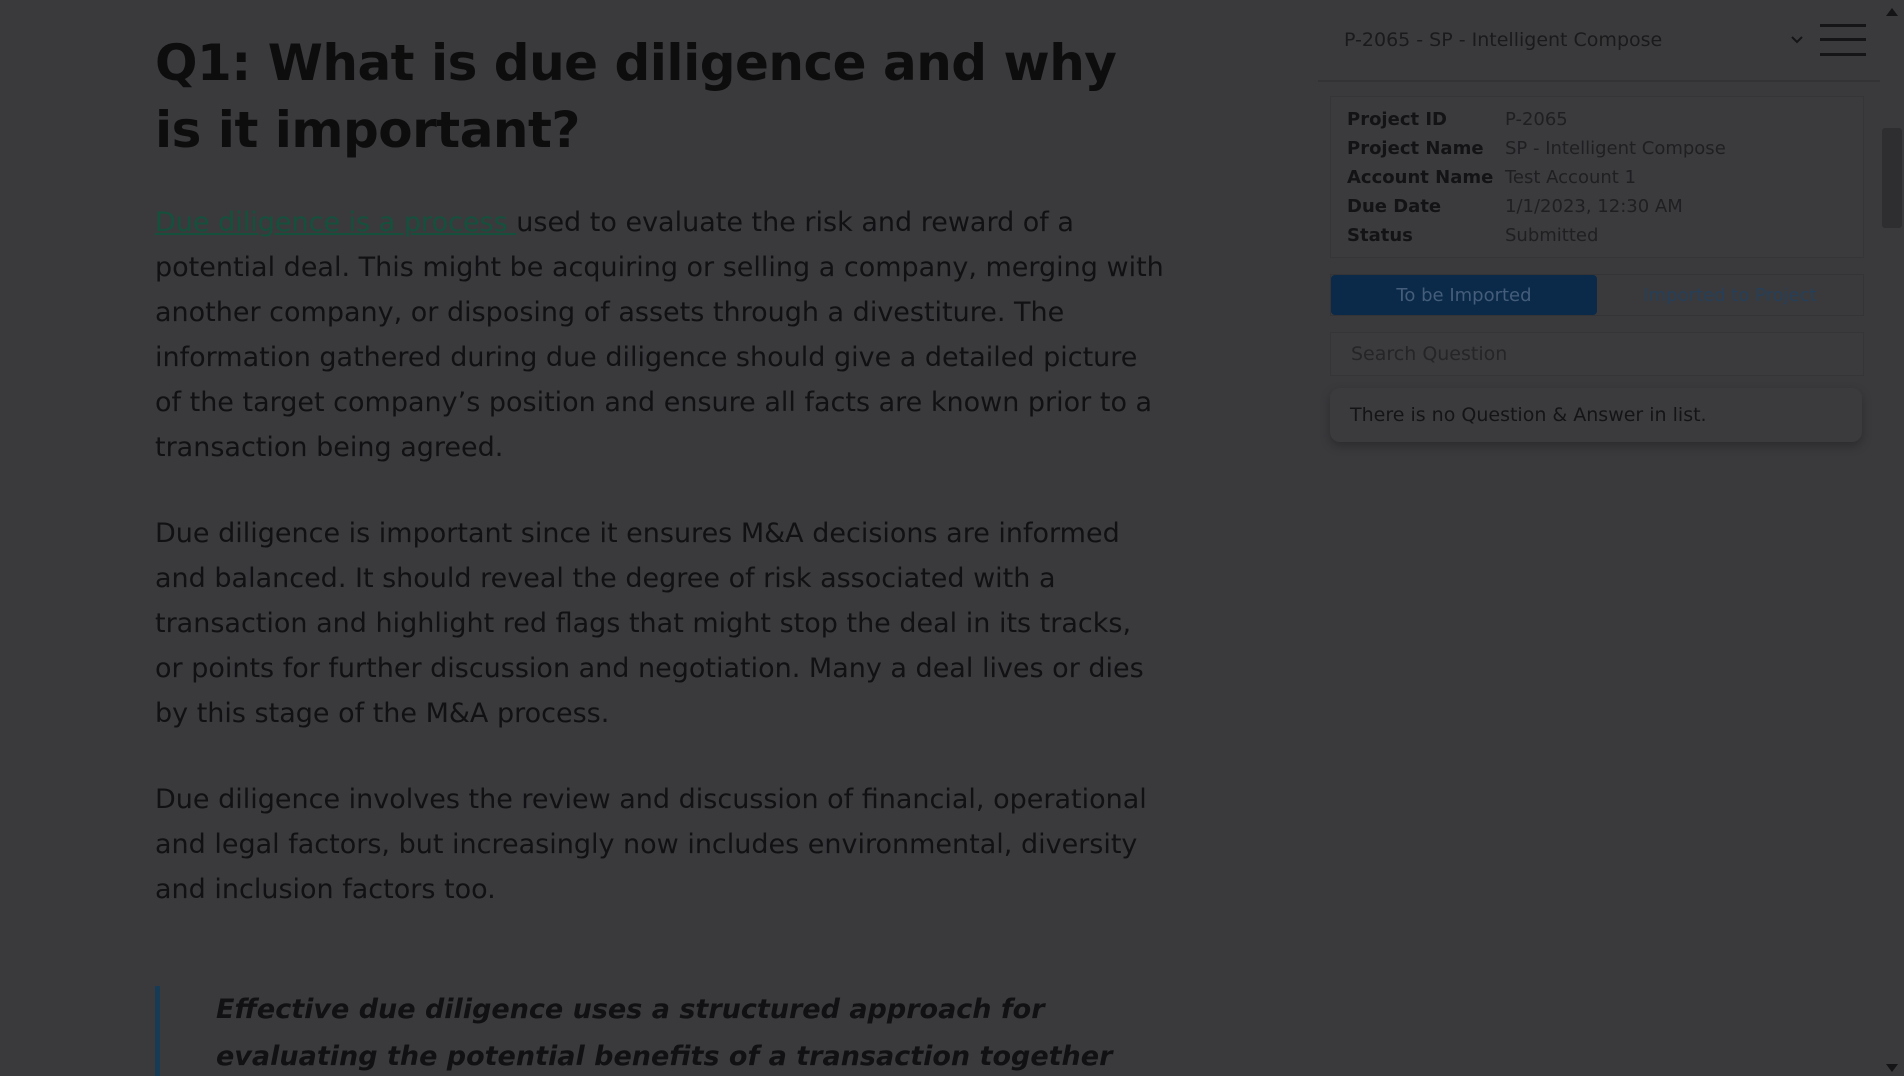 This screenshot has height=1076, width=1904. I want to click on info-value: P-2065, so click(1536, 119).